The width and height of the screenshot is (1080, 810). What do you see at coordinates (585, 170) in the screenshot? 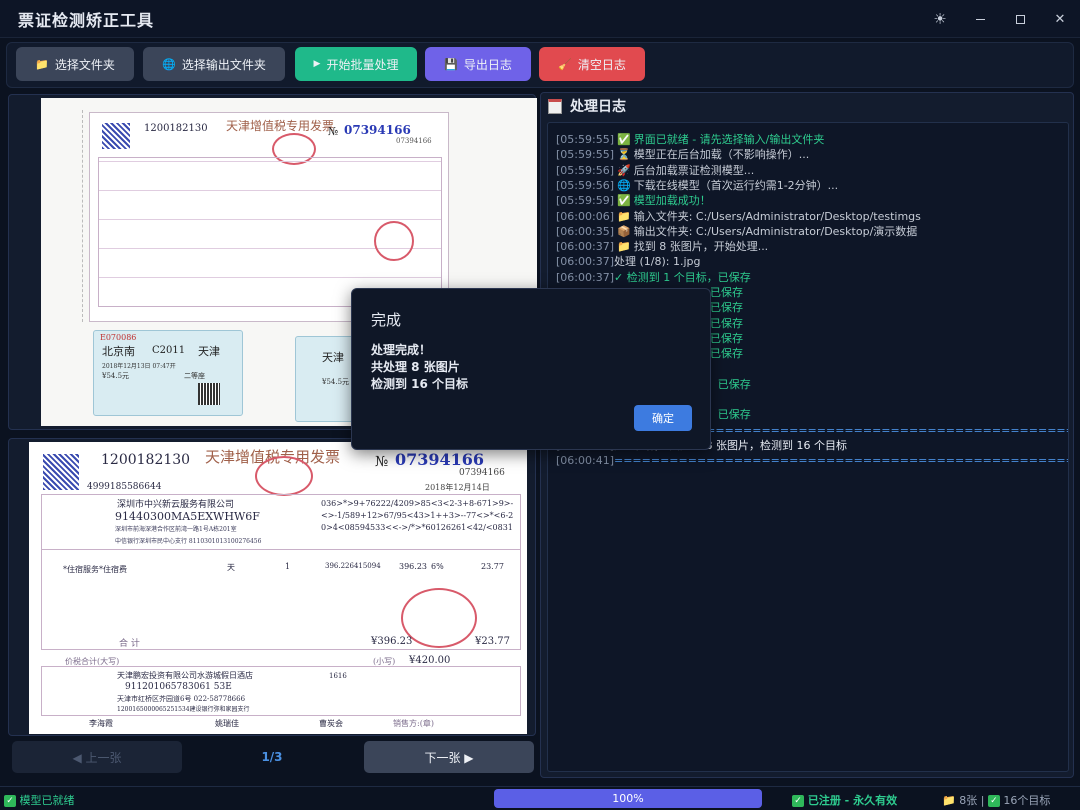
I see `log-timestamp: [05:59:56]` at bounding box center [585, 170].